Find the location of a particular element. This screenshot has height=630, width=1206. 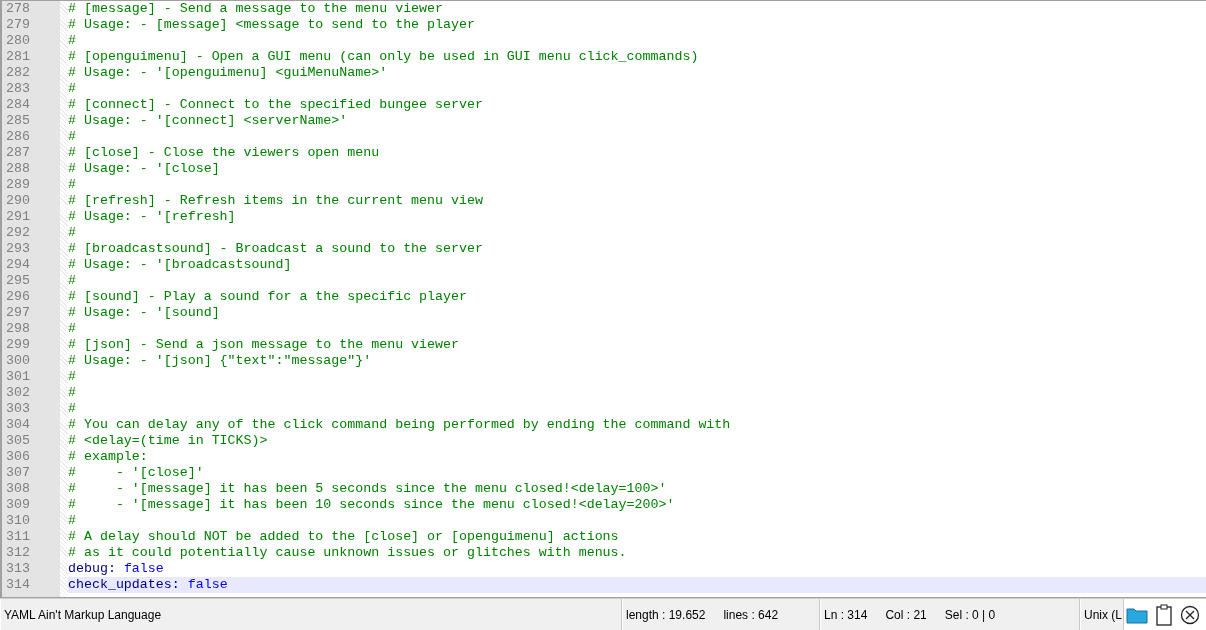

comment-text: # Usage: - '[broadcastsound] is located at coordinates (180, 264).